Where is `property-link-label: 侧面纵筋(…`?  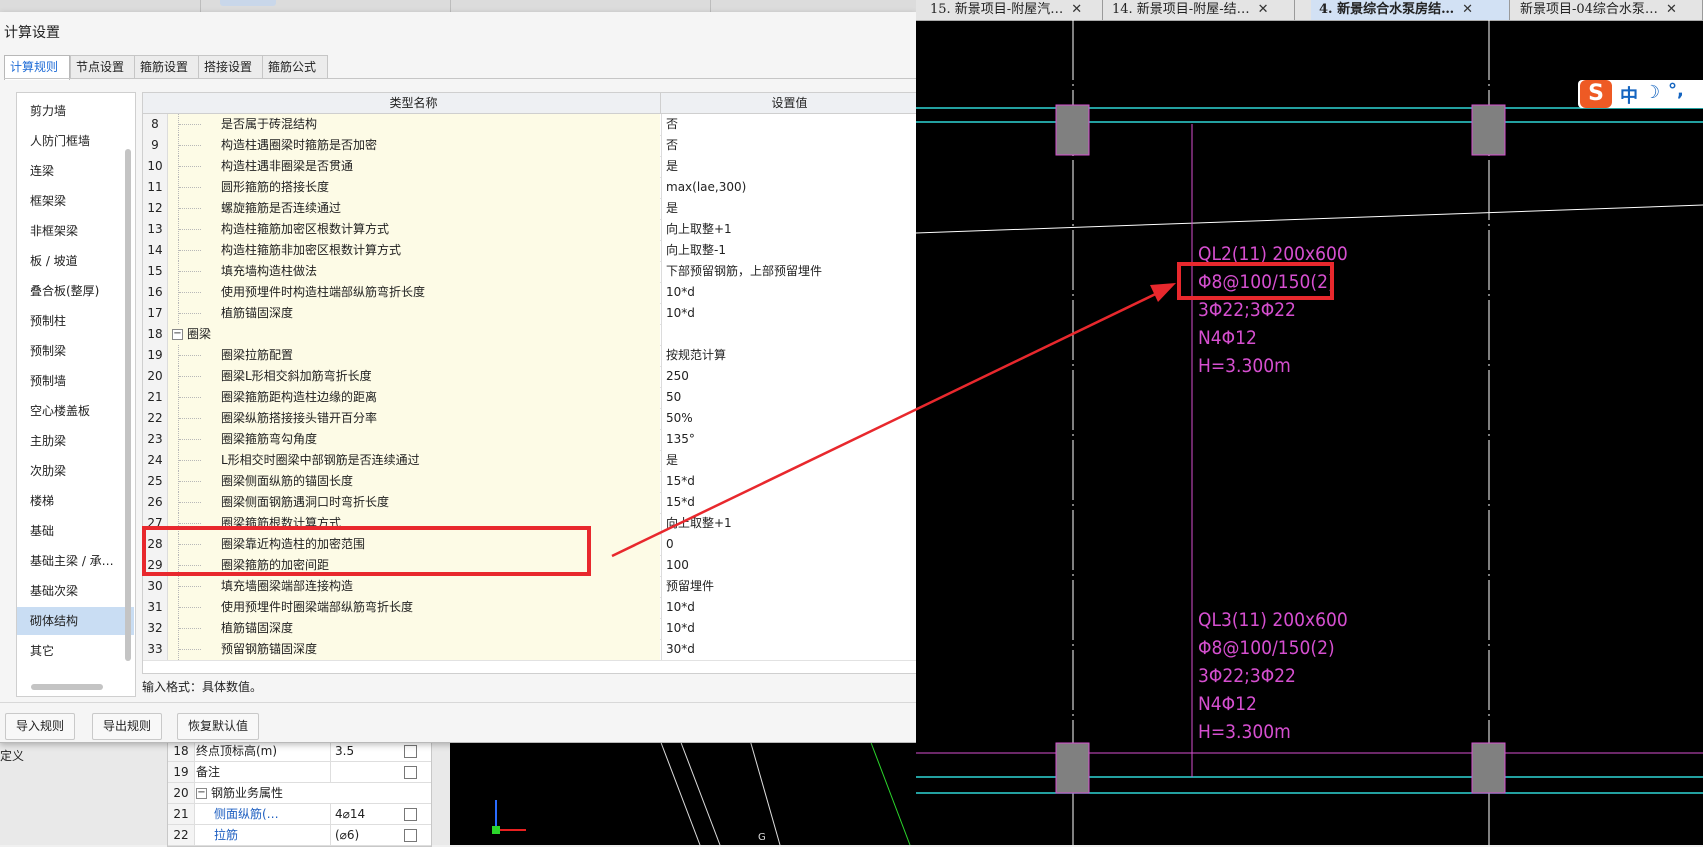 property-link-label: 侧面纵筋(… is located at coordinates (270, 814).